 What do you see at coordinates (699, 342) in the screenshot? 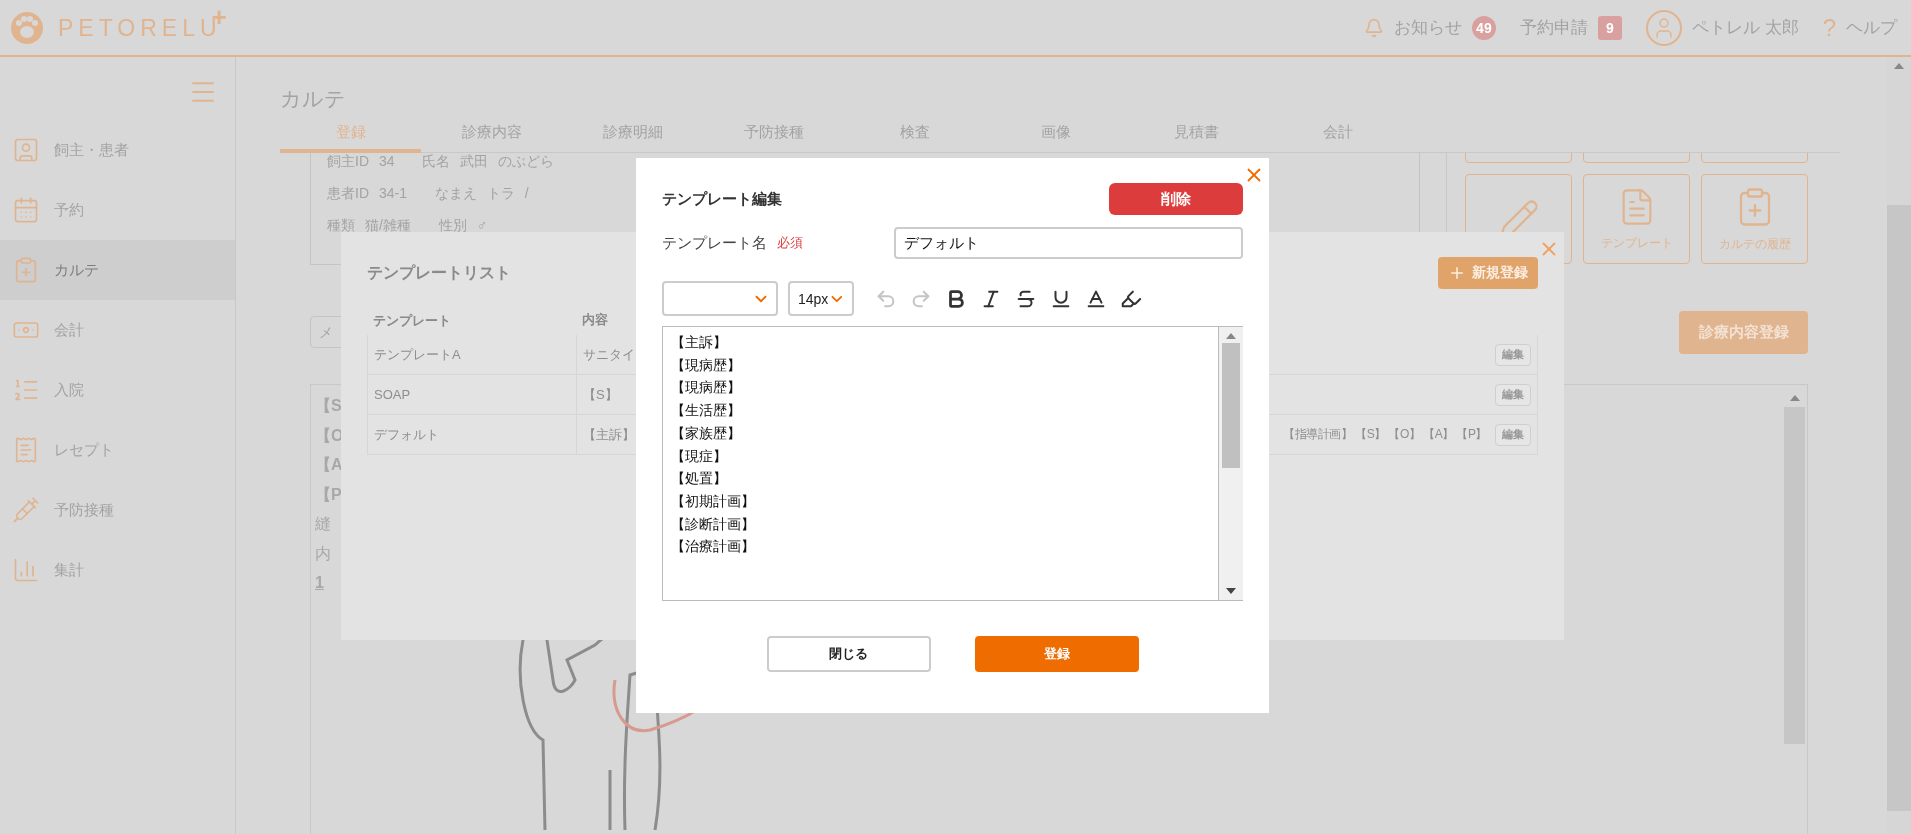
I see `editor-line: 【主訴】` at bounding box center [699, 342].